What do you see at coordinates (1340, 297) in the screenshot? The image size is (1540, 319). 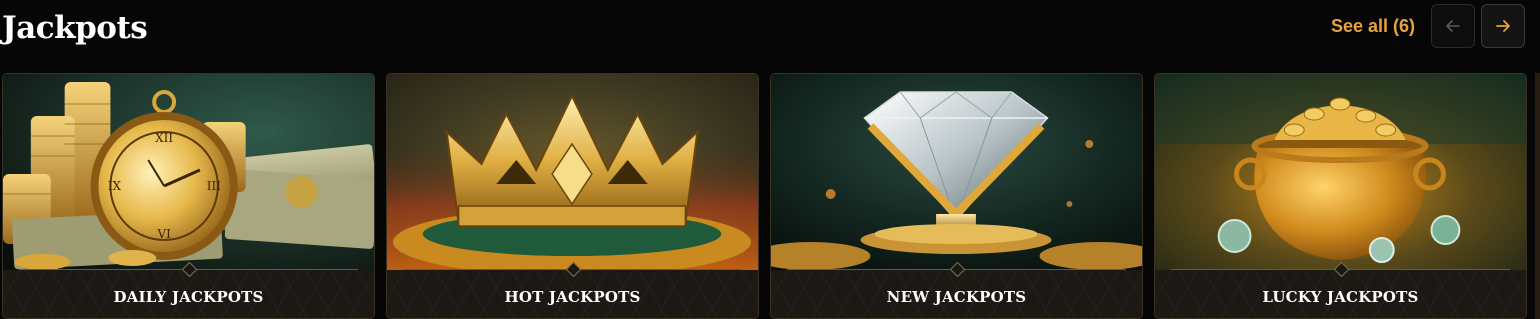 I see `card-label: LUCKY JACKPOTS` at bounding box center [1340, 297].